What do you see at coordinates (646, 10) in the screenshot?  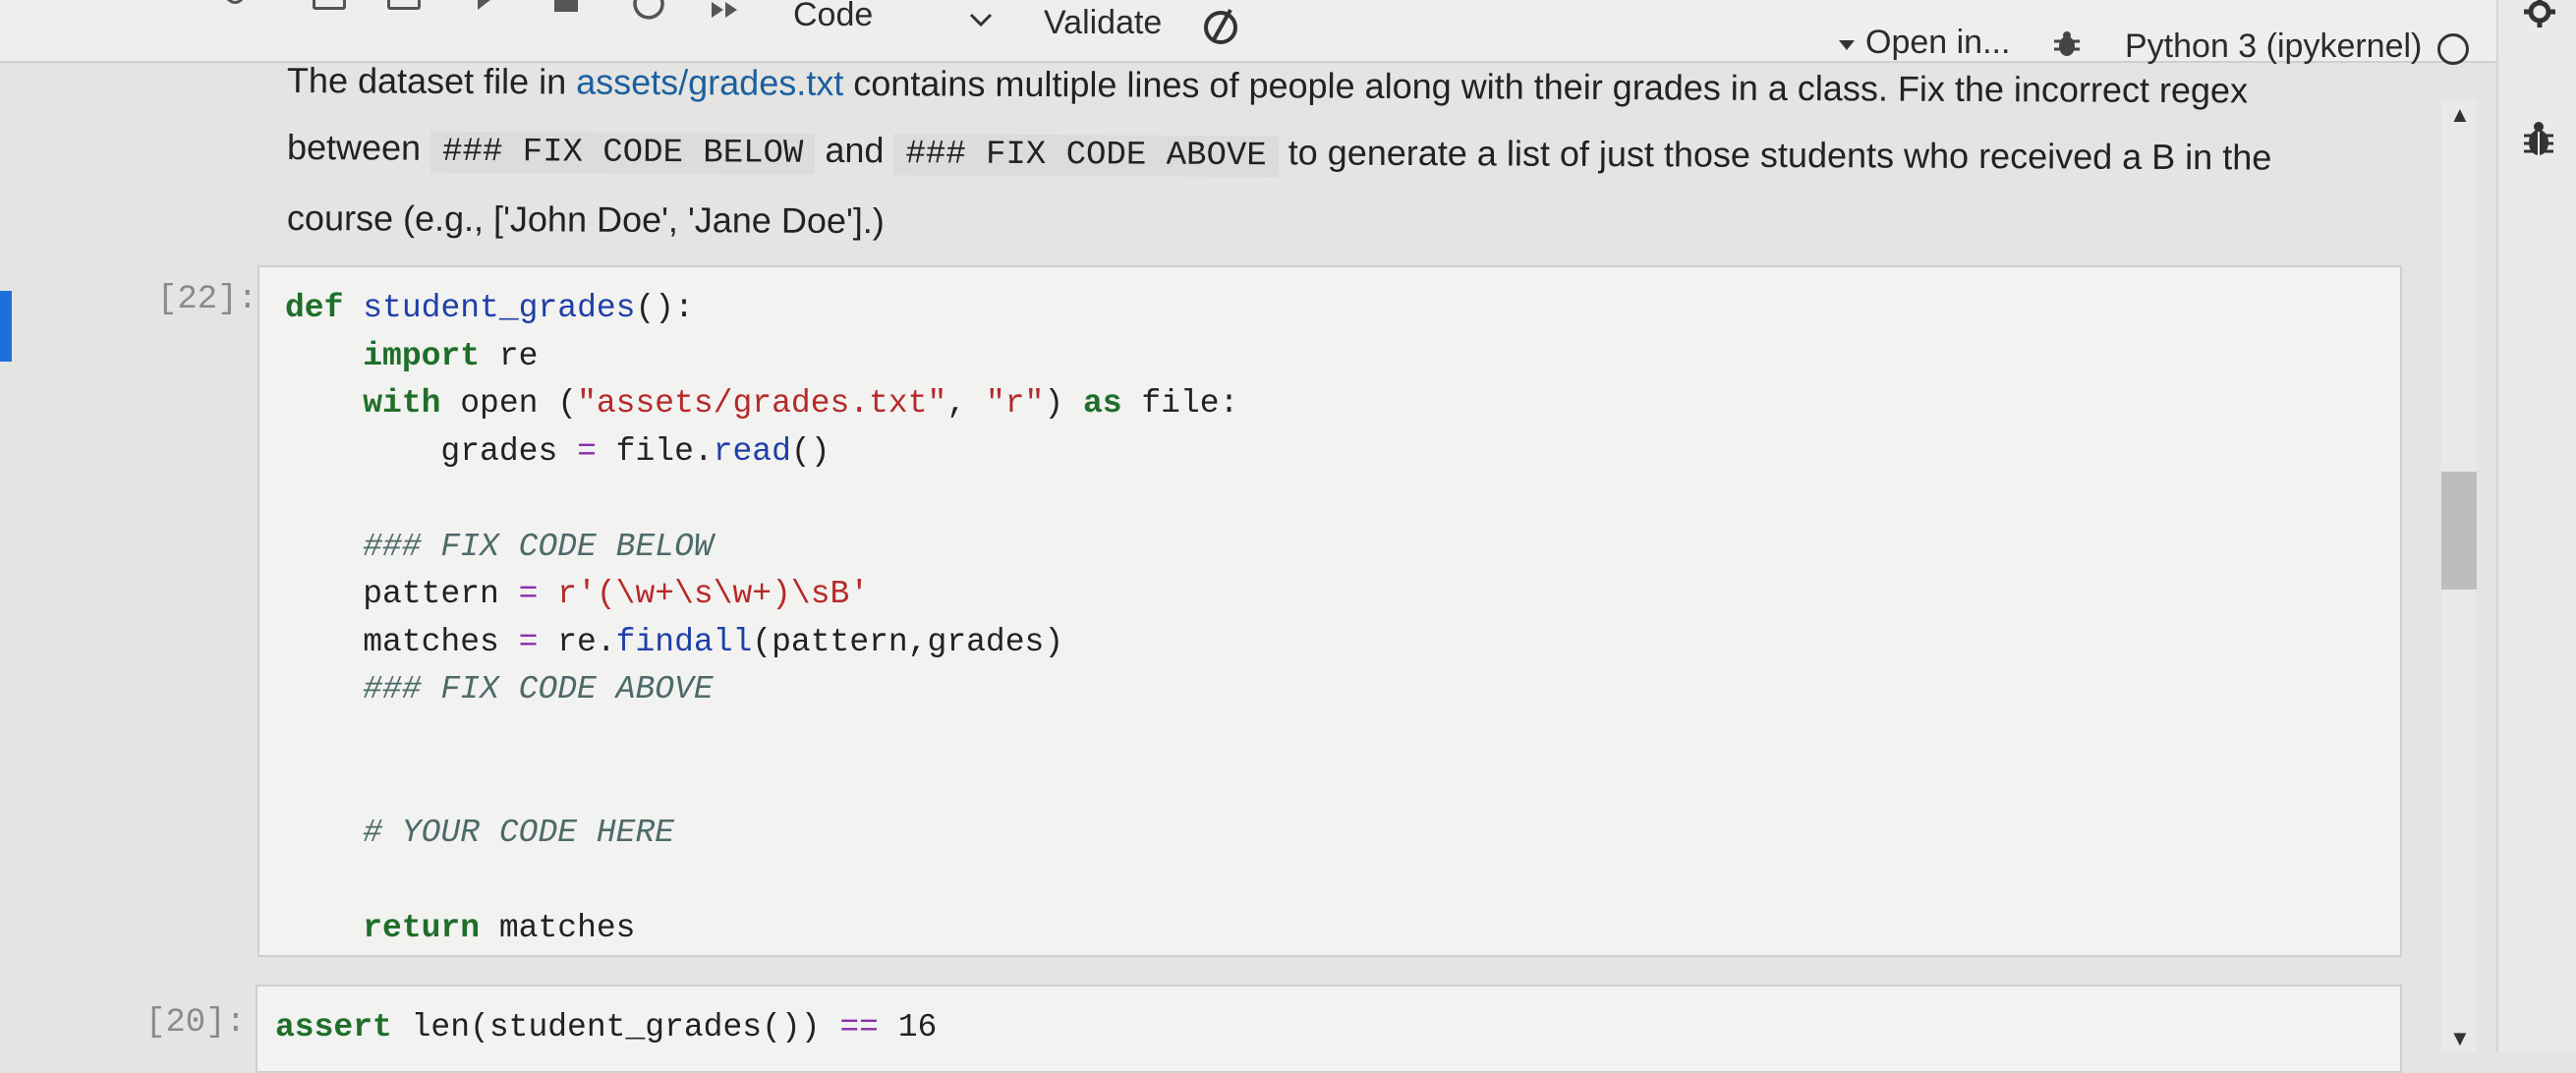 I see `restart-icon` at bounding box center [646, 10].